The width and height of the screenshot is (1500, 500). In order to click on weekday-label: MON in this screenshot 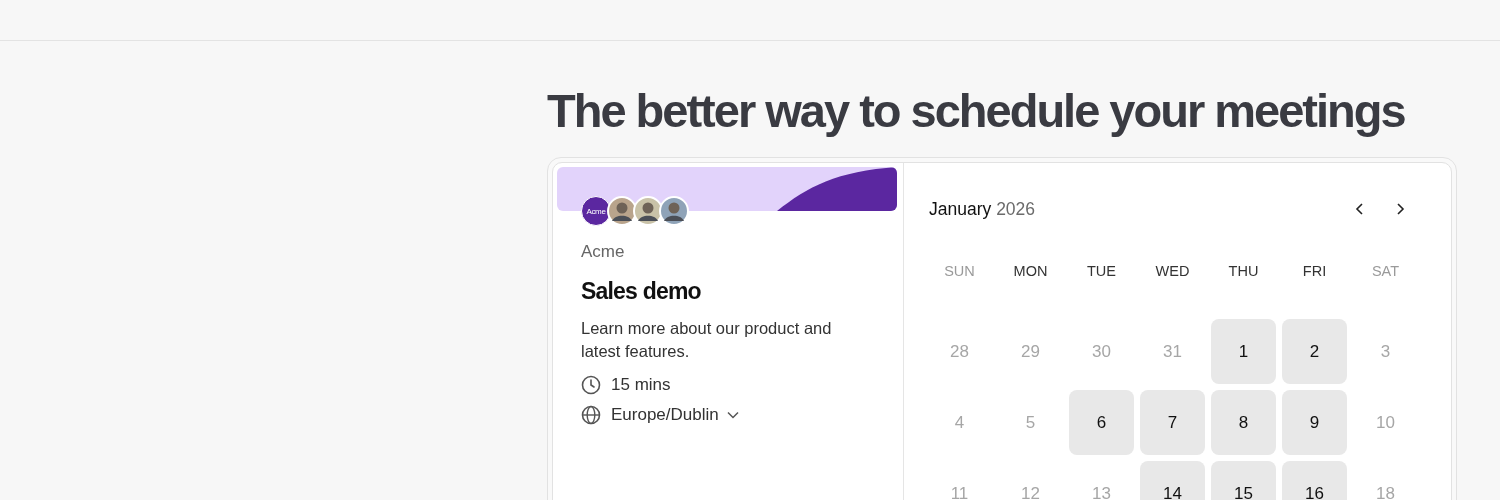, I will do `click(1030, 272)`.